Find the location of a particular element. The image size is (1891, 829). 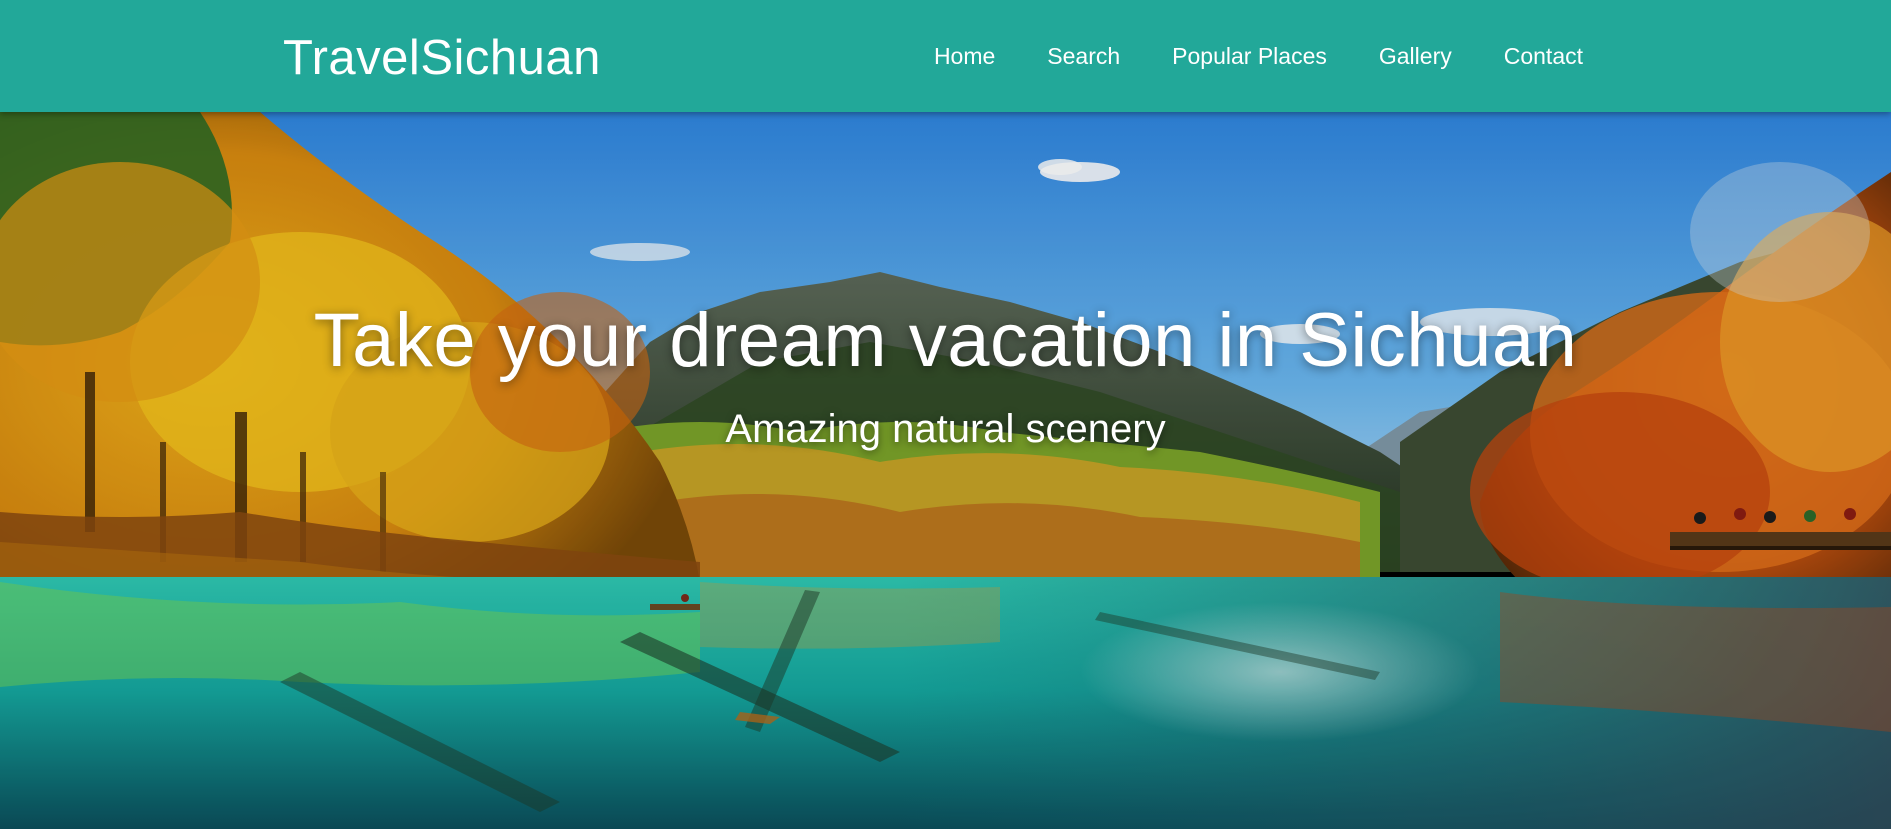

nav-popular-places-link: Popular Places is located at coordinates (1249, 56).